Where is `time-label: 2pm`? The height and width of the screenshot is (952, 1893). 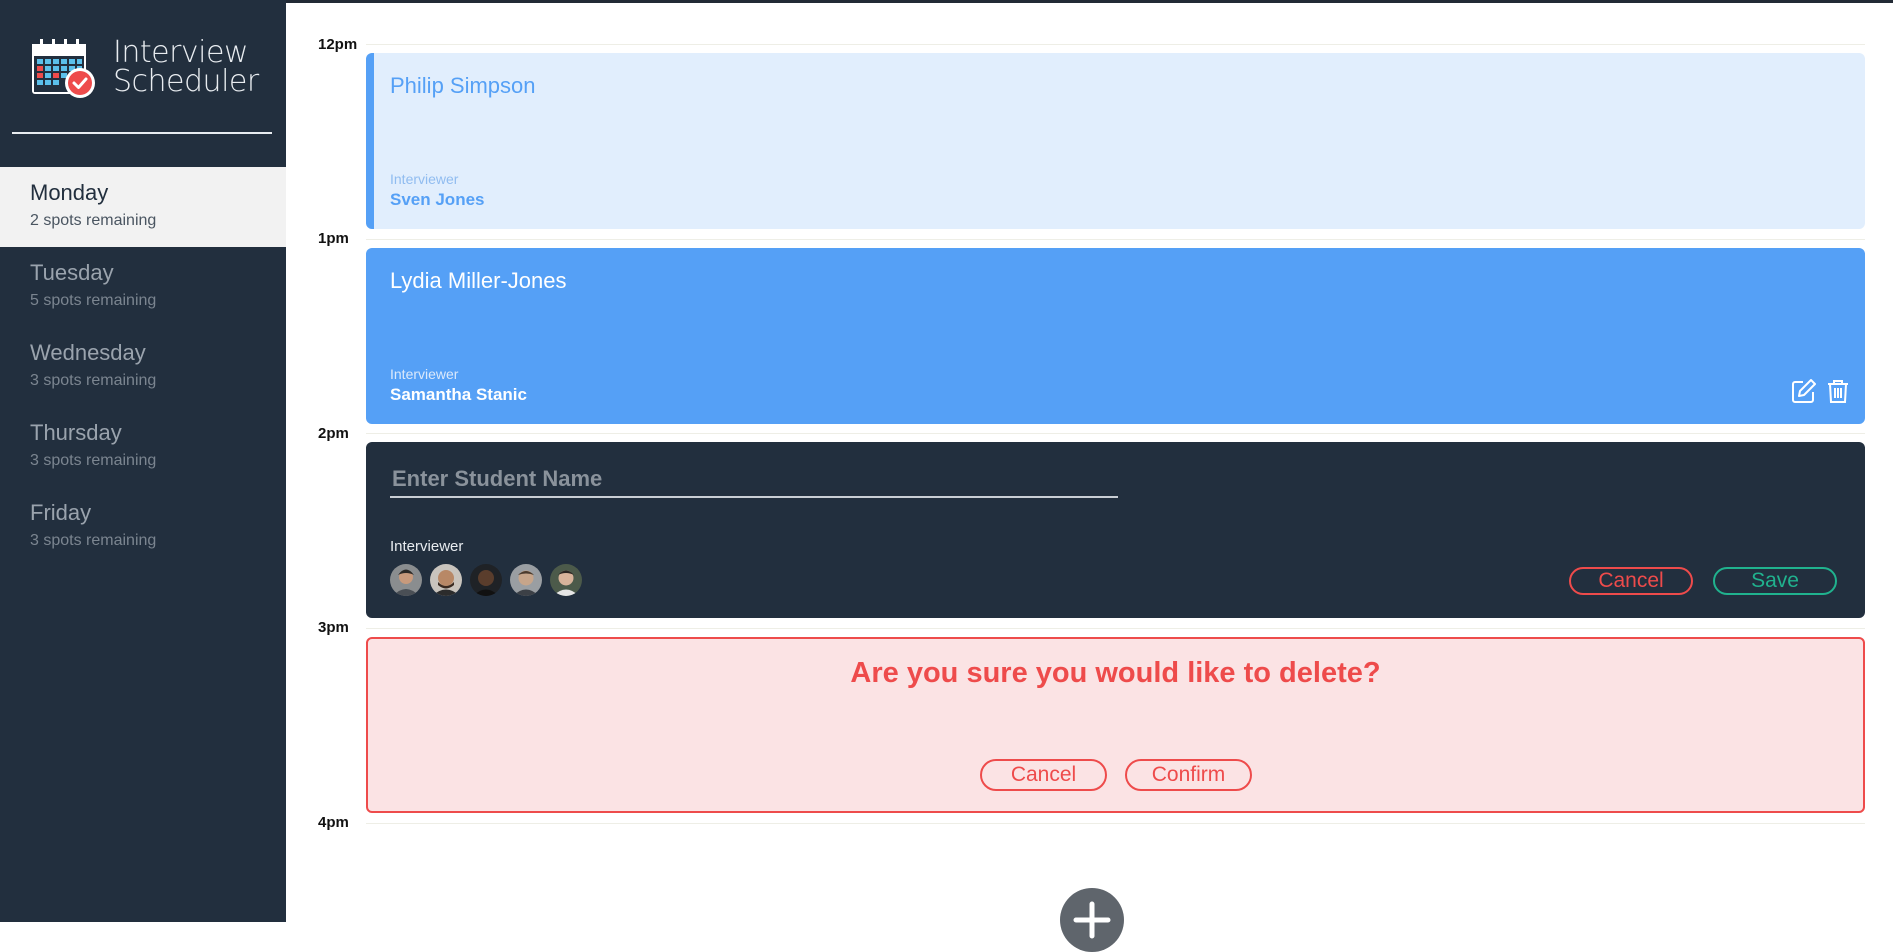 time-label: 2pm is located at coordinates (333, 433).